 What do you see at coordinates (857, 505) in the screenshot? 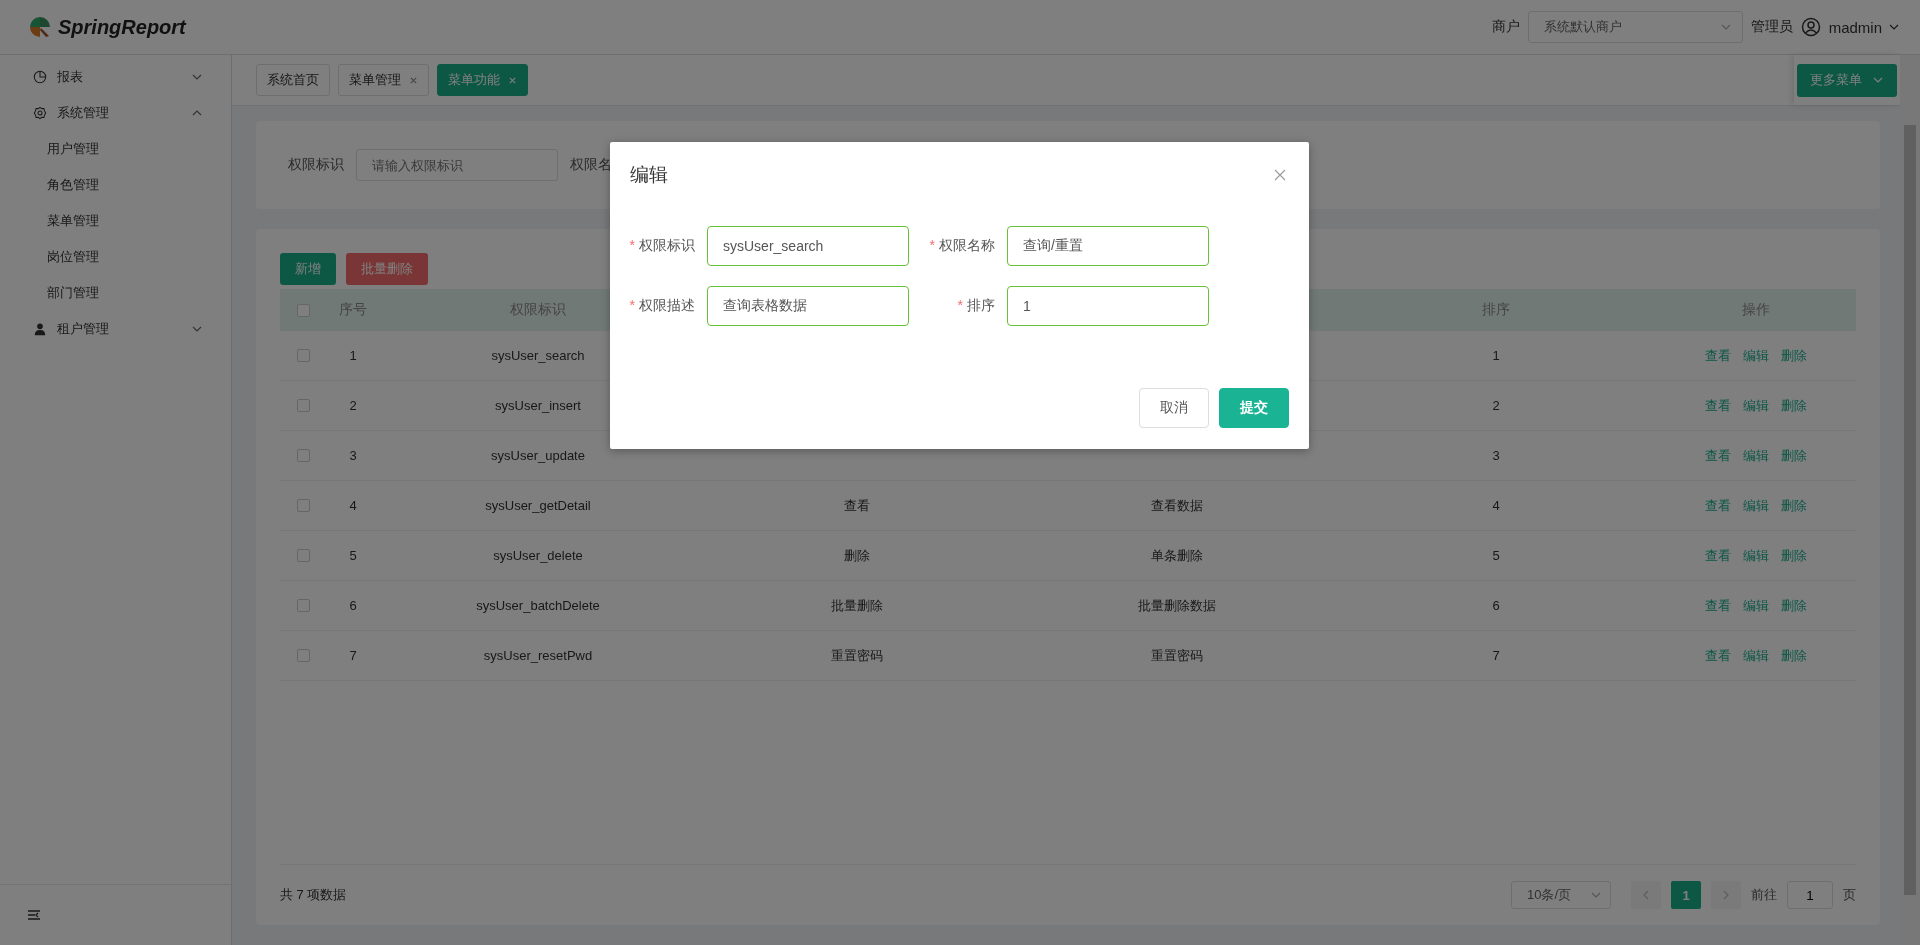
I see `table-cell: 查看` at bounding box center [857, 505].